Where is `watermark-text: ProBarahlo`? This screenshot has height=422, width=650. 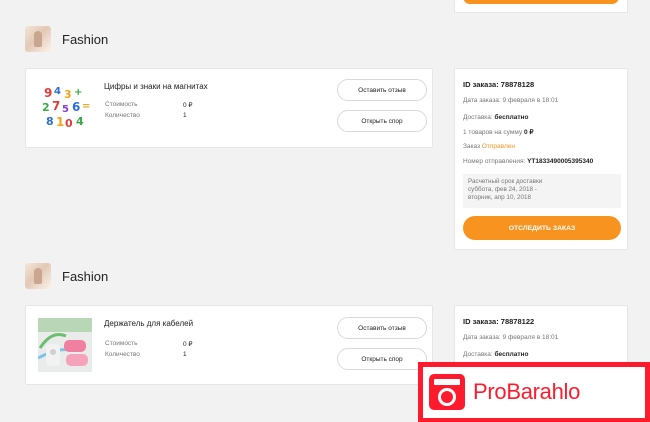 watermark-text: ProBarahlo is located at coordinates (527, 391).